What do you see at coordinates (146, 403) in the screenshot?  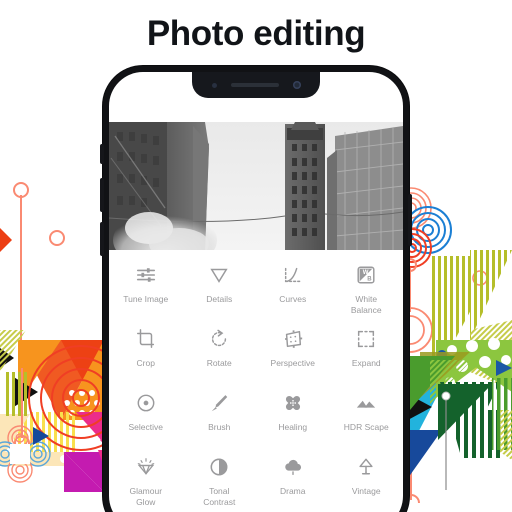 I see `selective-target-icon` at bounding box center [146, 403].